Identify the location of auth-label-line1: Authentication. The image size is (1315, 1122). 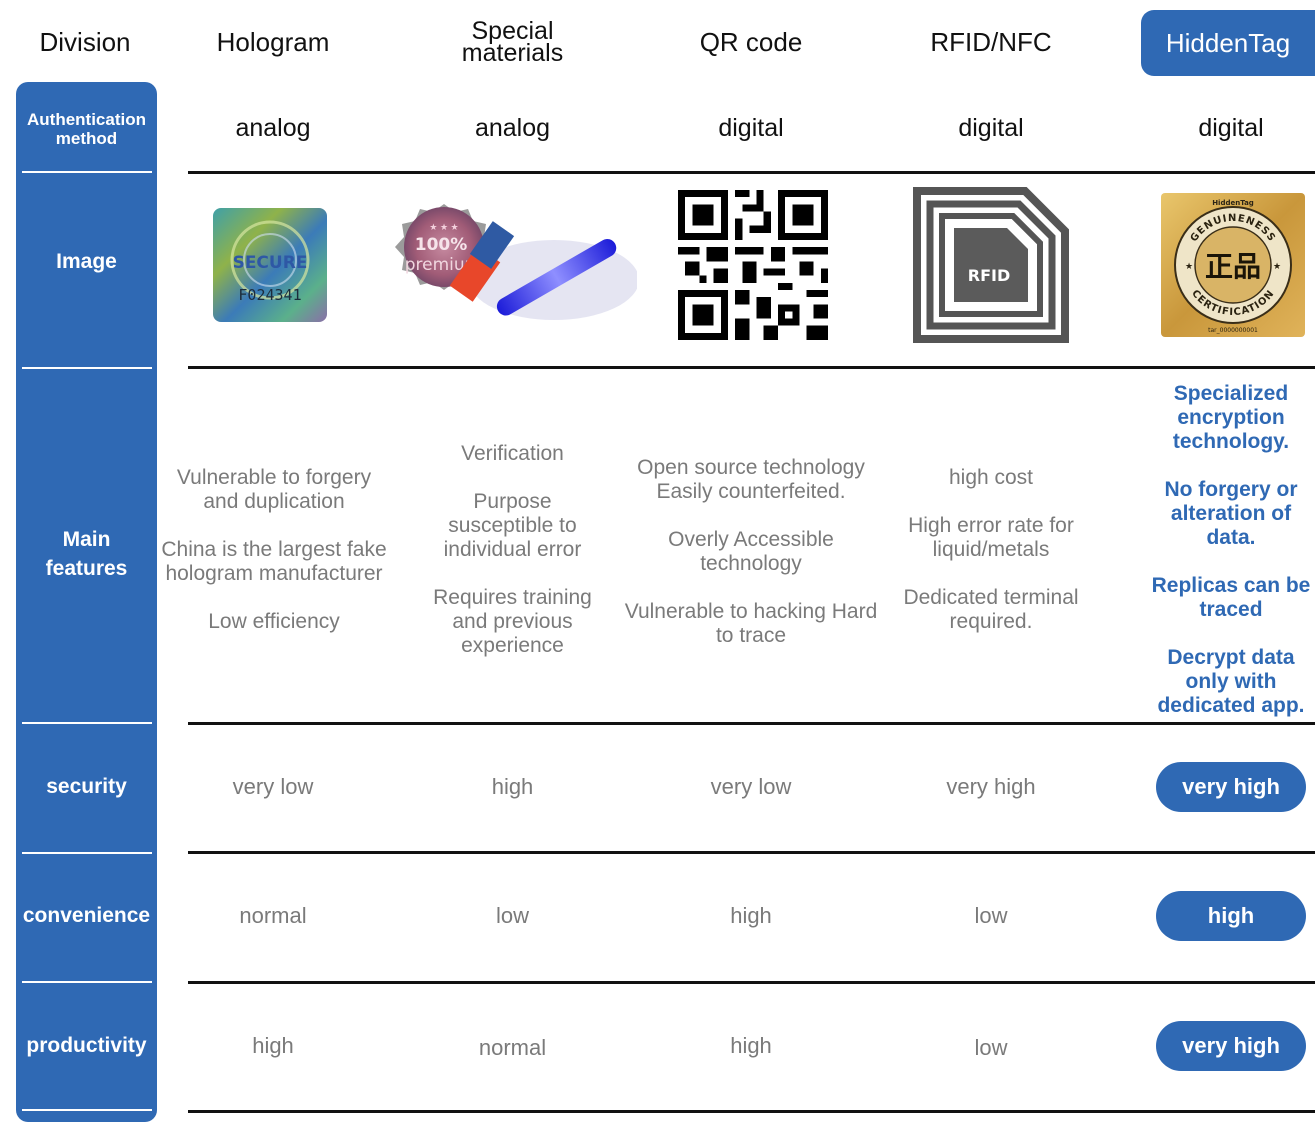
(86, 119).